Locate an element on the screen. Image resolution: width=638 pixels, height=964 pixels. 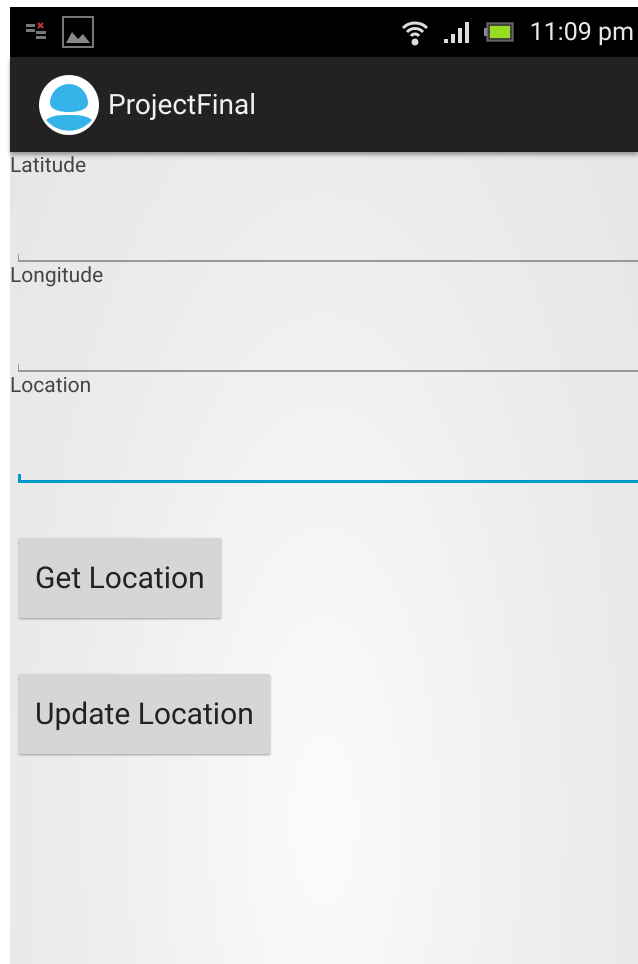
image-icon is located at coordinates (78, 32).